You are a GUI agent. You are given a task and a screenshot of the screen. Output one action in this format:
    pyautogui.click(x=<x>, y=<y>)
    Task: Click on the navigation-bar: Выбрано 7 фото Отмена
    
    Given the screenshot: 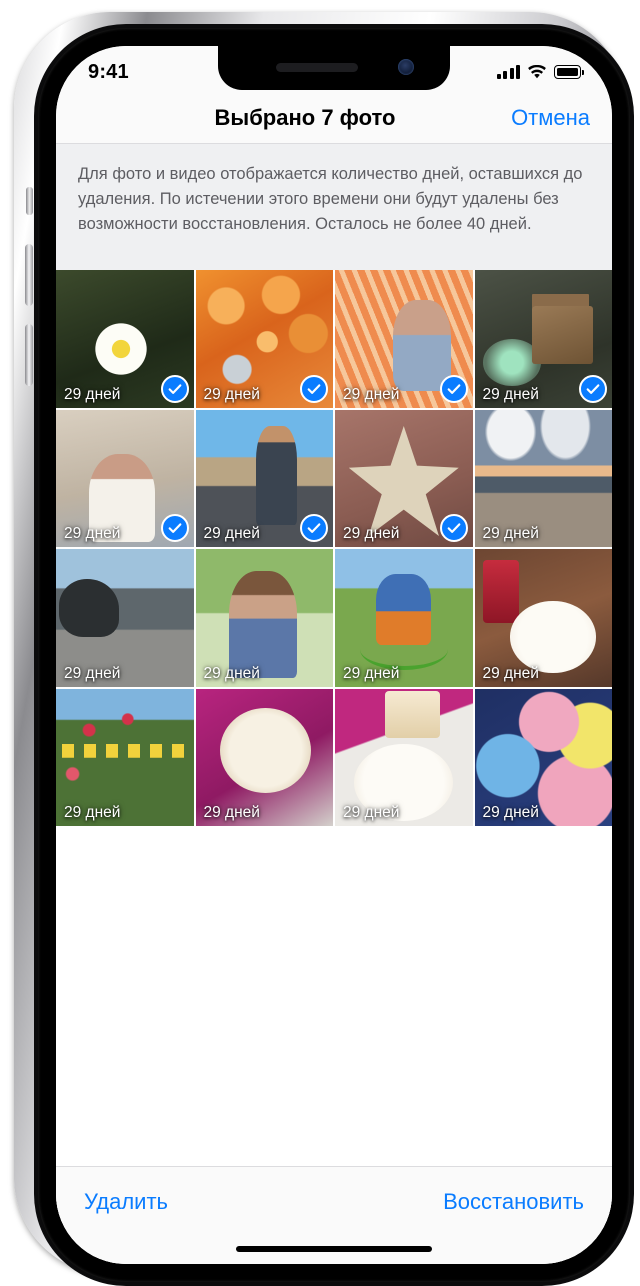 What is the action you would take?
    pyautogui.click(x=334, y=118)
    